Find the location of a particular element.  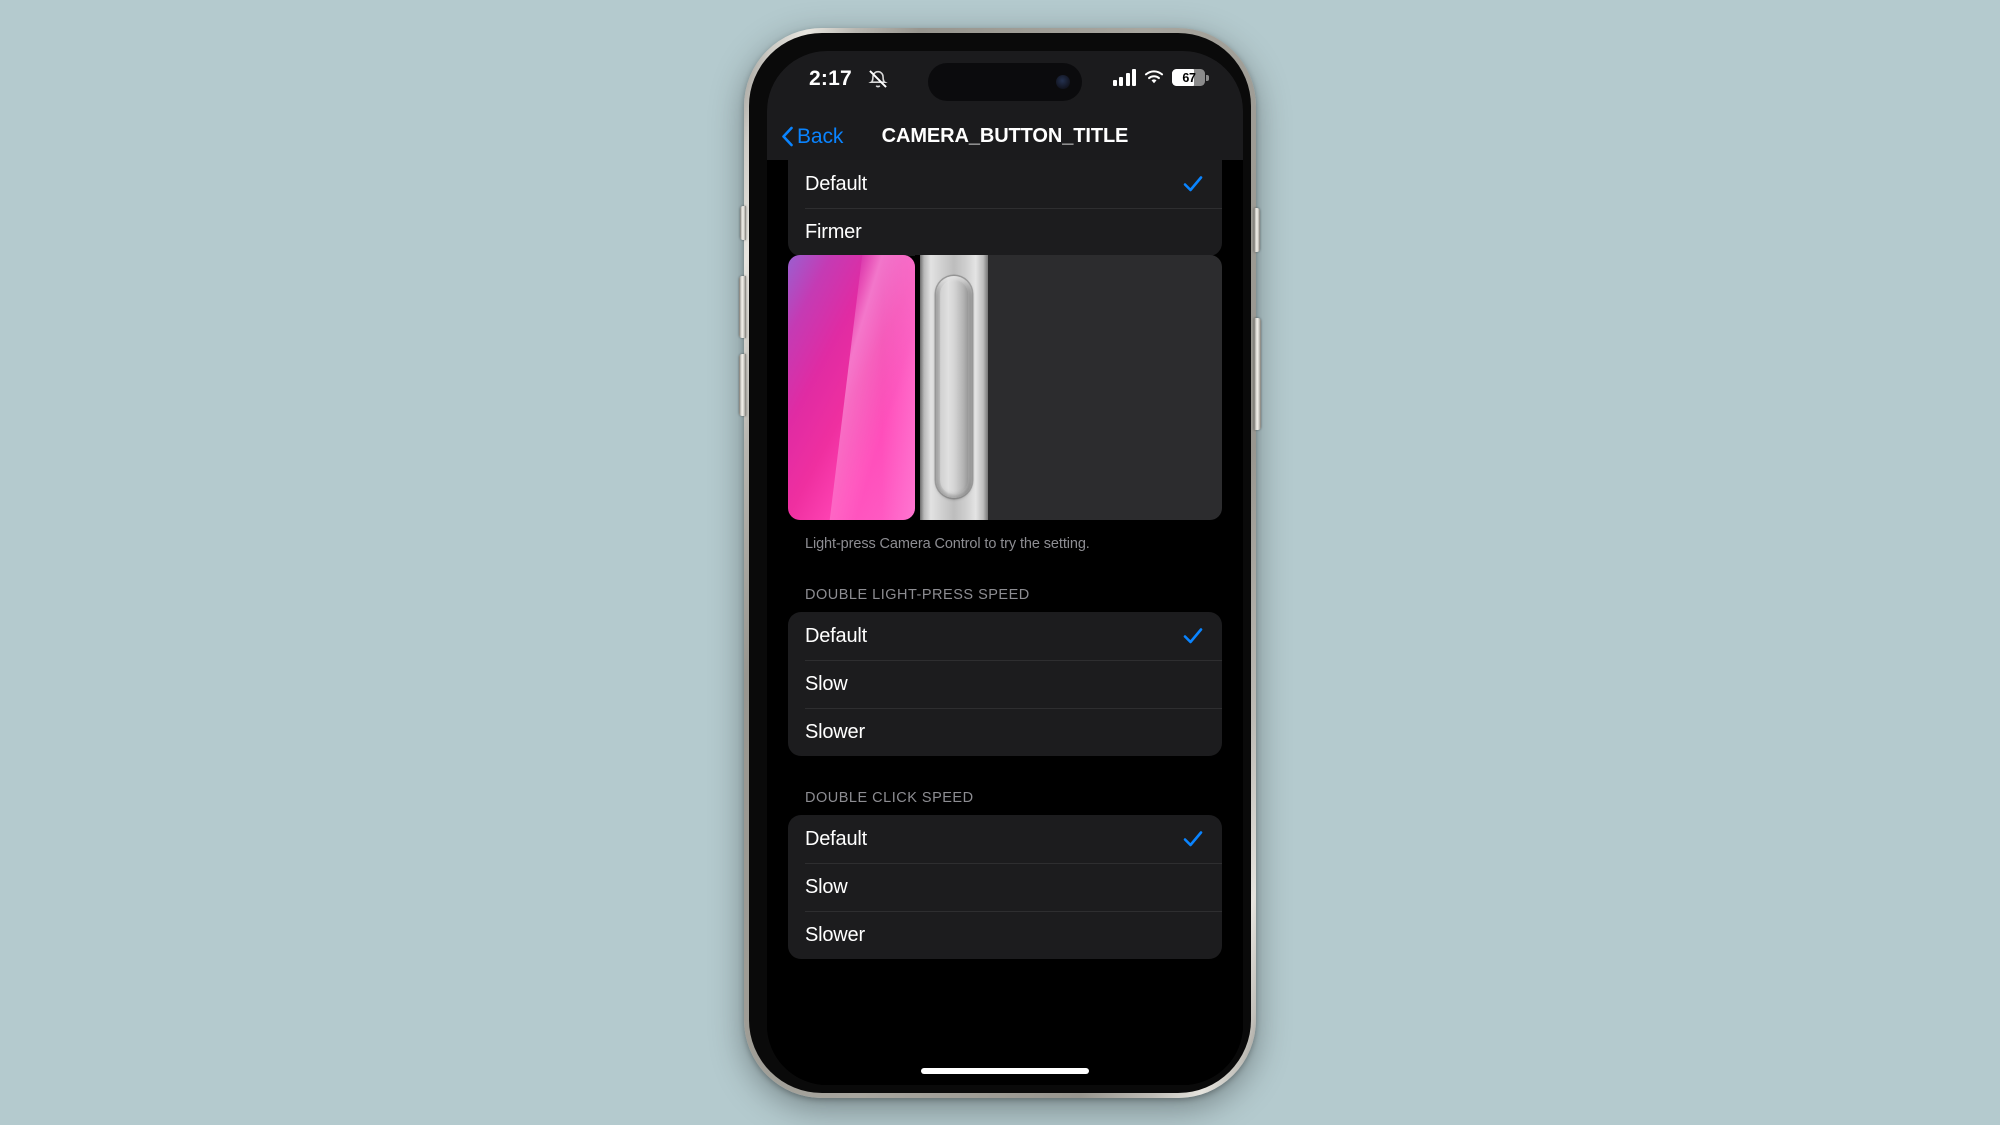

dynamic-island is located at coordinates (1005, 82).